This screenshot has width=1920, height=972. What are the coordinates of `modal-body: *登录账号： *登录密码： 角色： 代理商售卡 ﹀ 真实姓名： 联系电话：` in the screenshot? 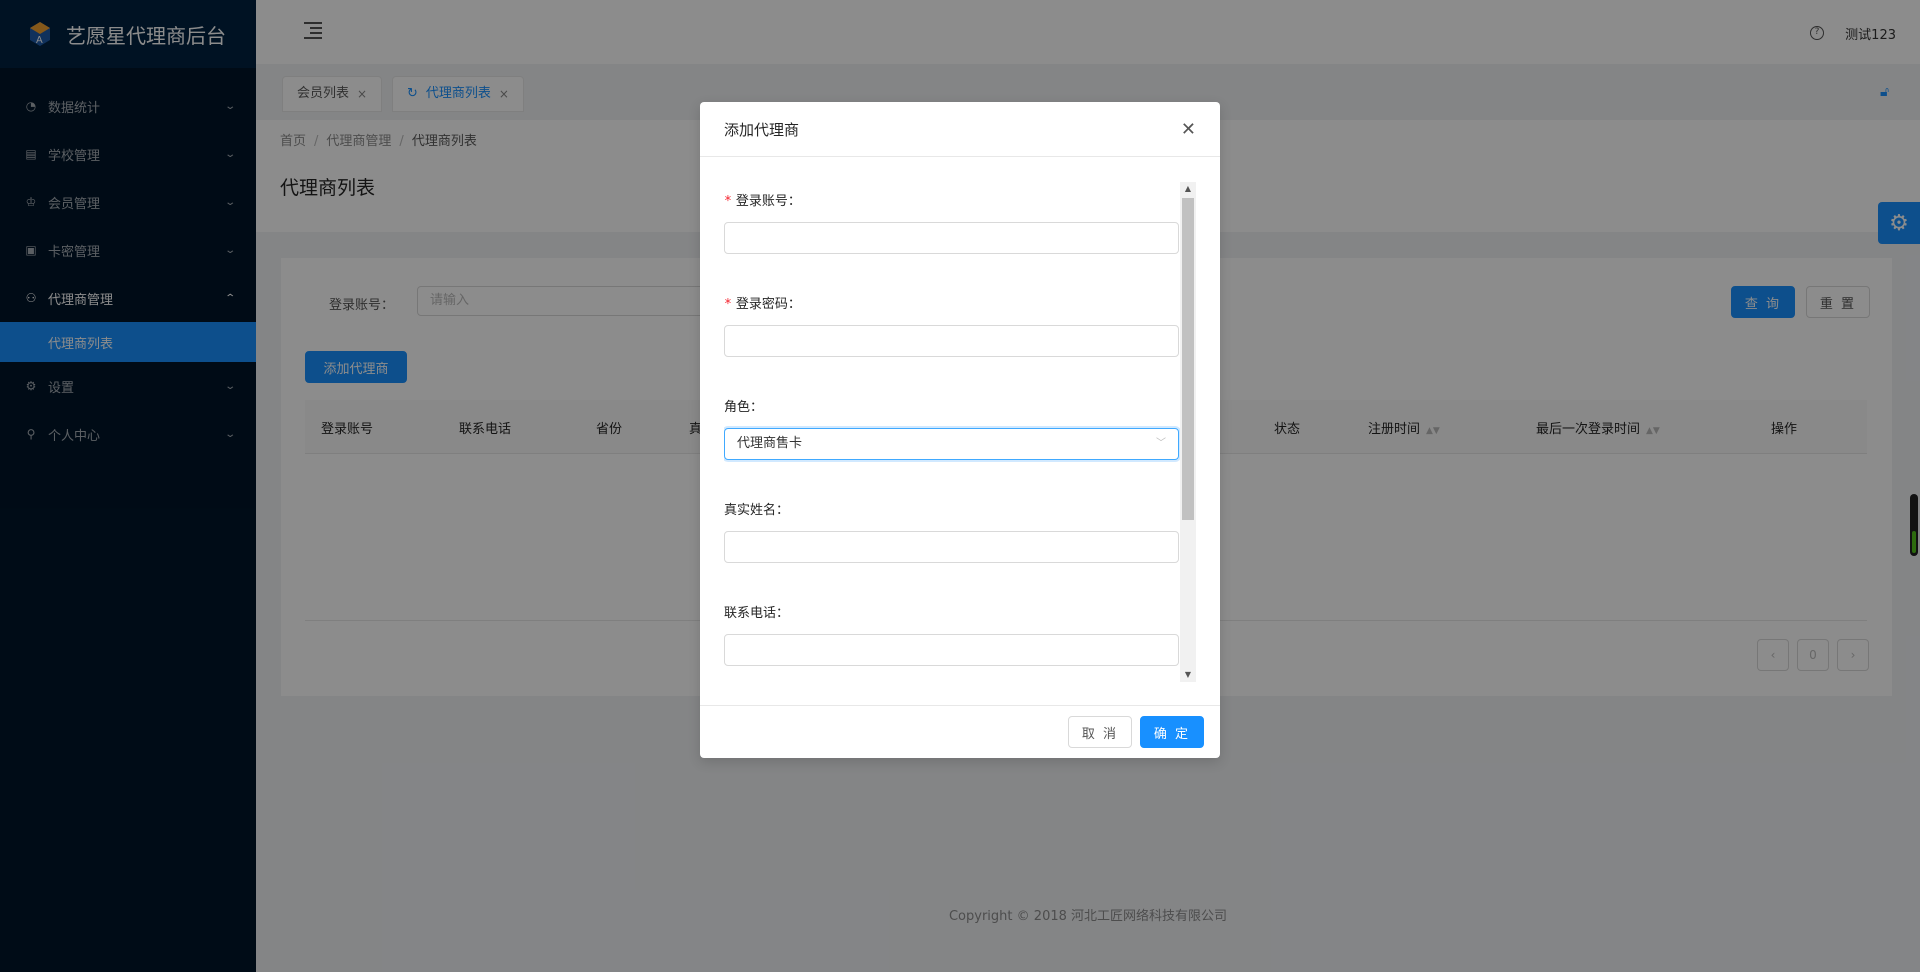 It's located at (960, 432).